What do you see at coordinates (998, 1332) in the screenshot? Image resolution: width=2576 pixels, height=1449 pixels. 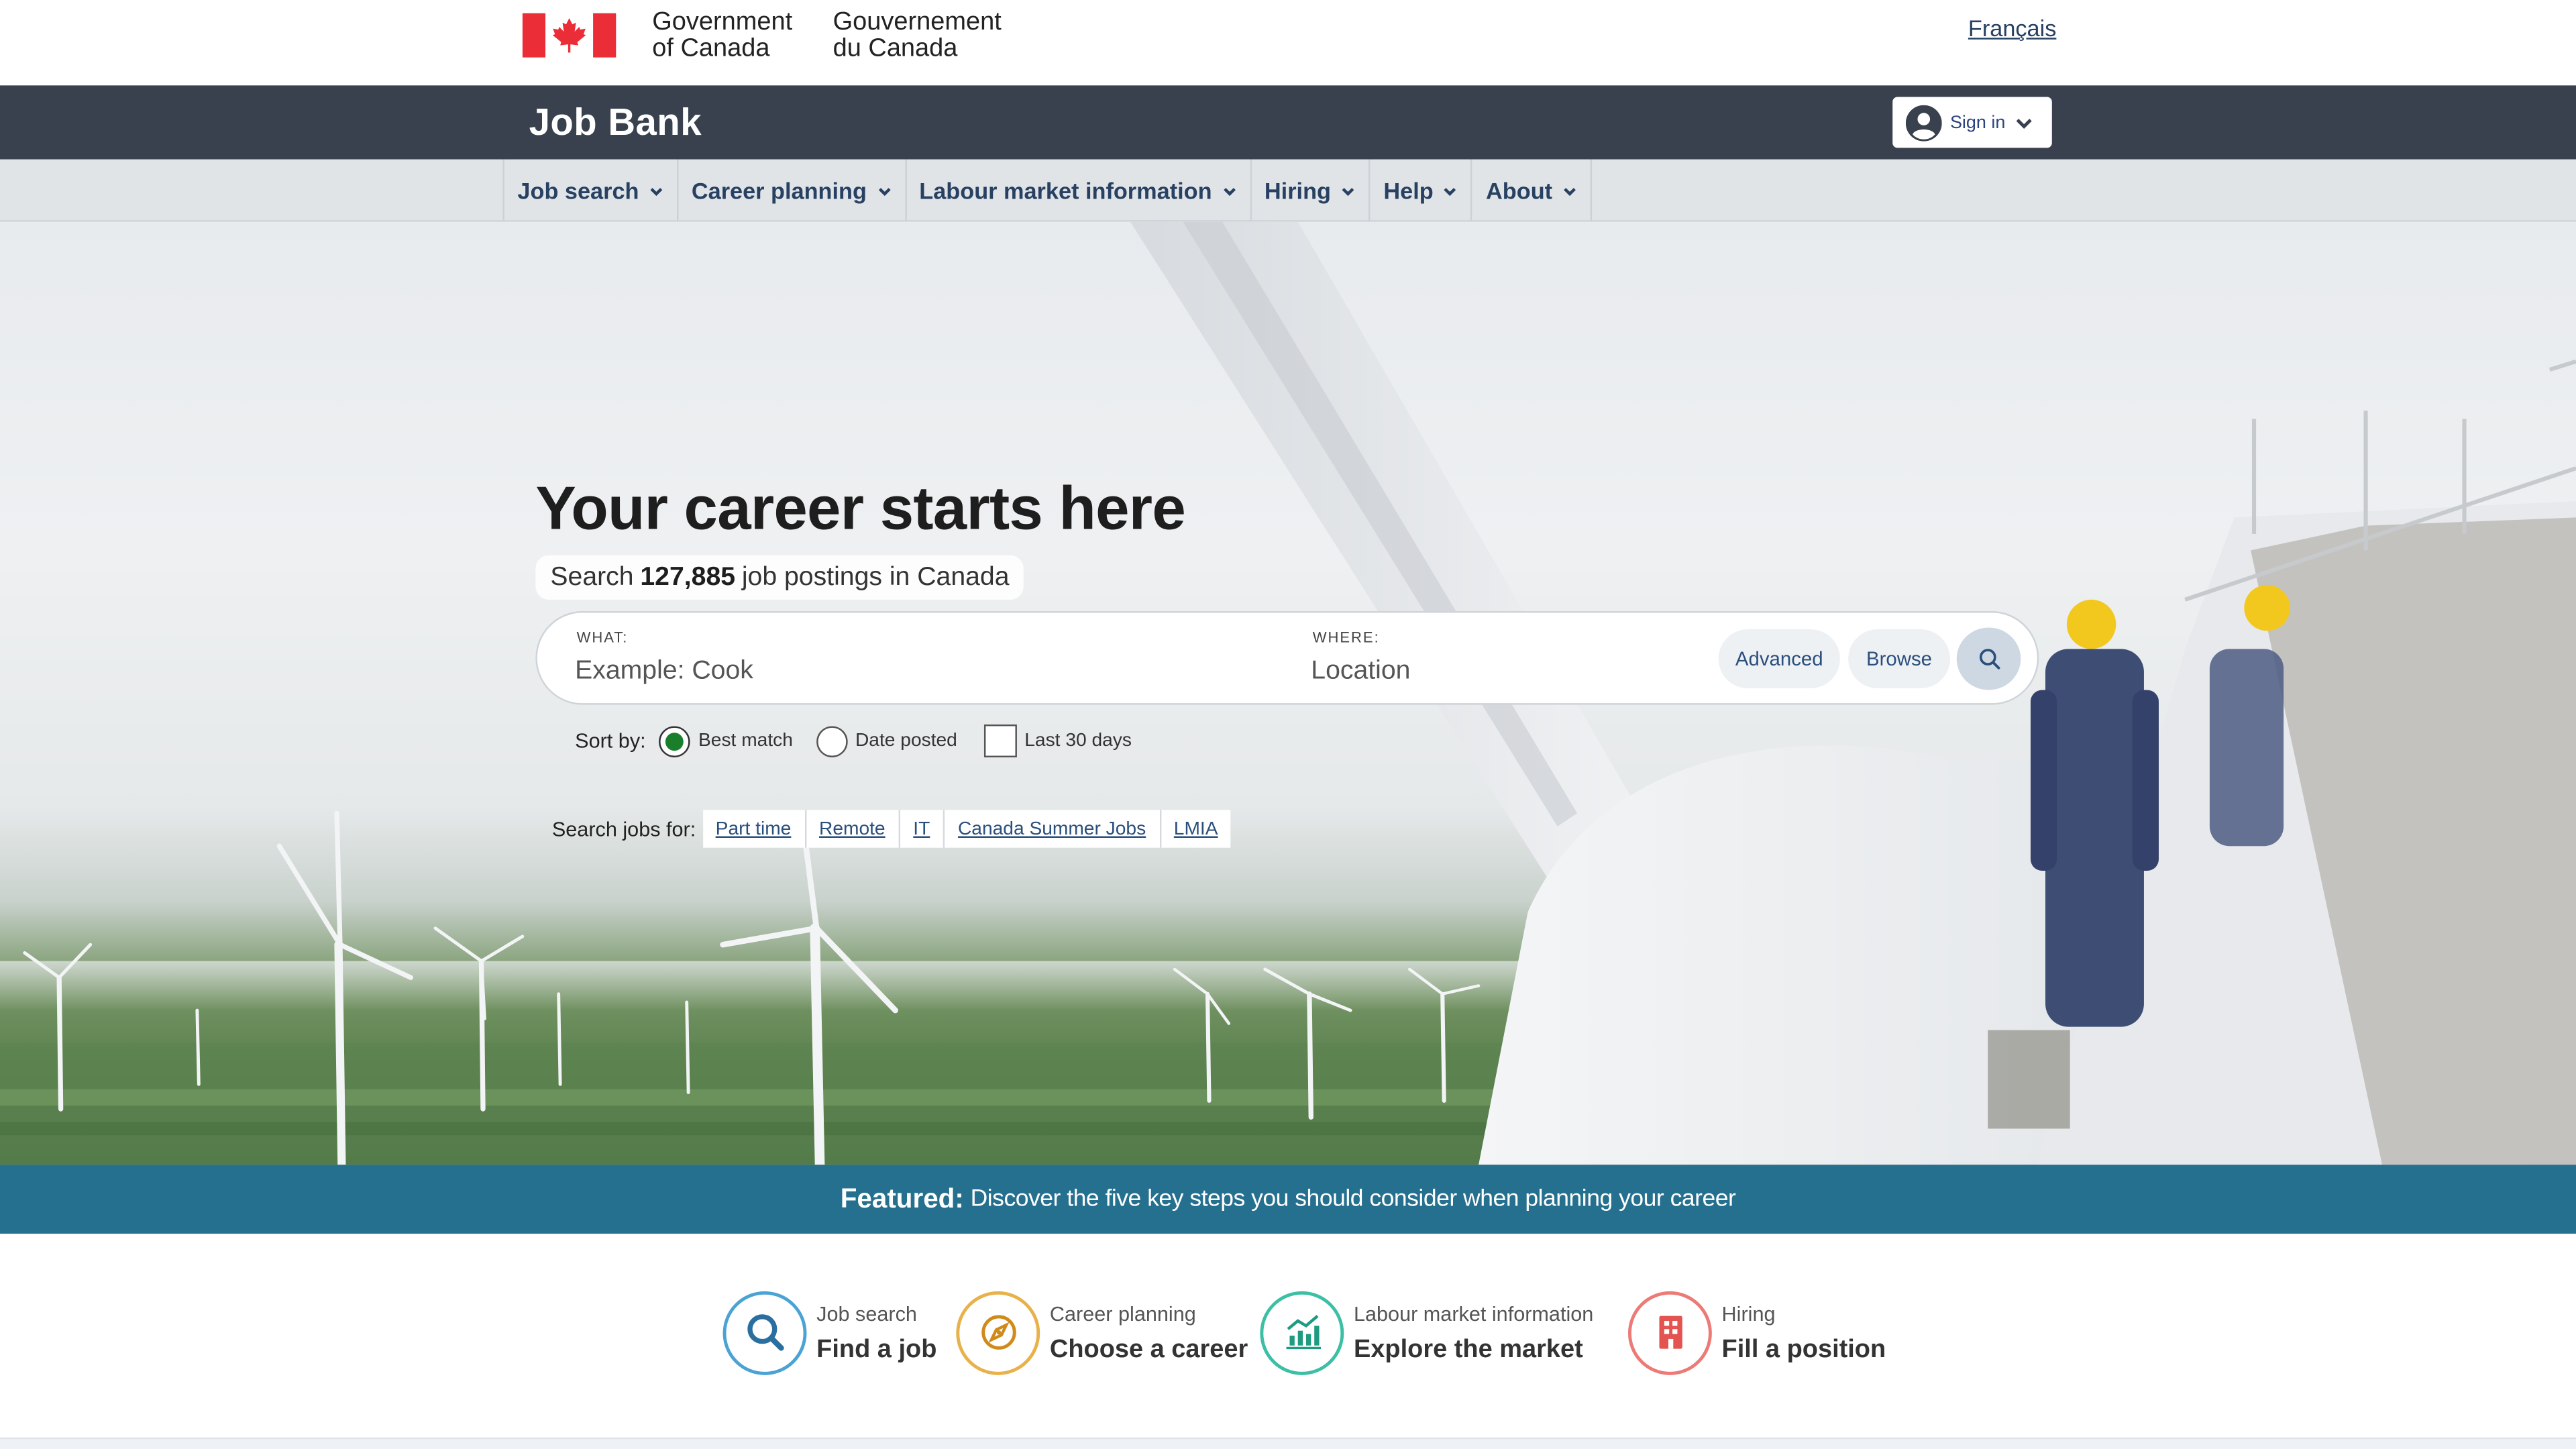 I see `compass-icon` at bounding box center [998, 1332].